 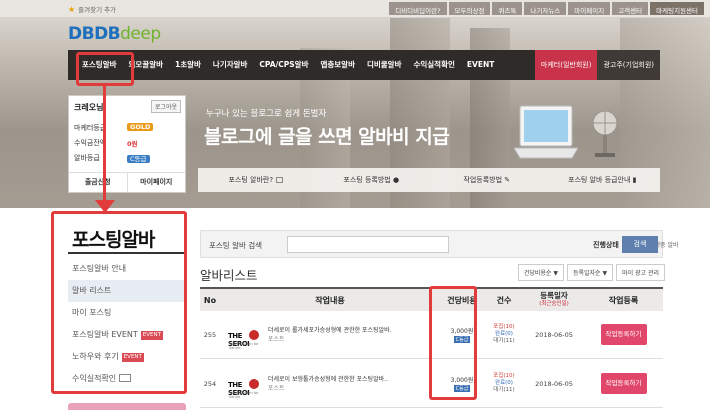 What do you see at coordinates (368, 244) in the screenshot?
I see `search-input` at bounding box center [368, 244].